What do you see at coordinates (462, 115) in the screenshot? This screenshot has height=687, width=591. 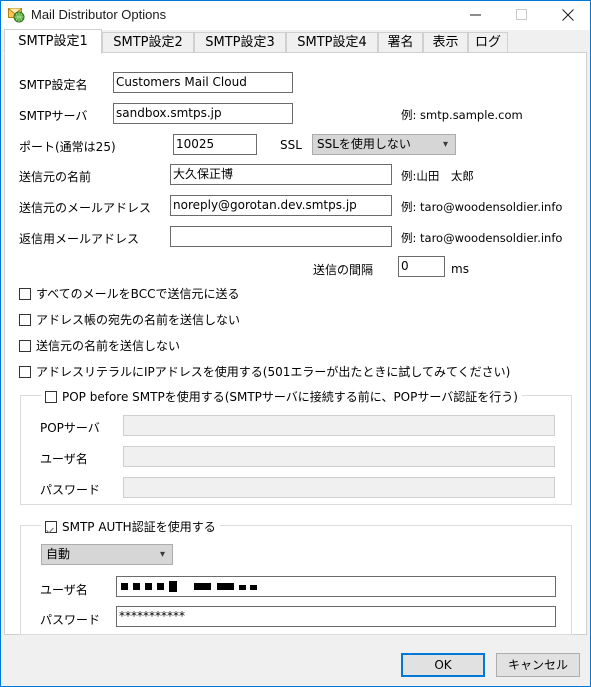 I see `smtp-server-example: 例: smtp.sample.com` at bounding box center [462, 115].